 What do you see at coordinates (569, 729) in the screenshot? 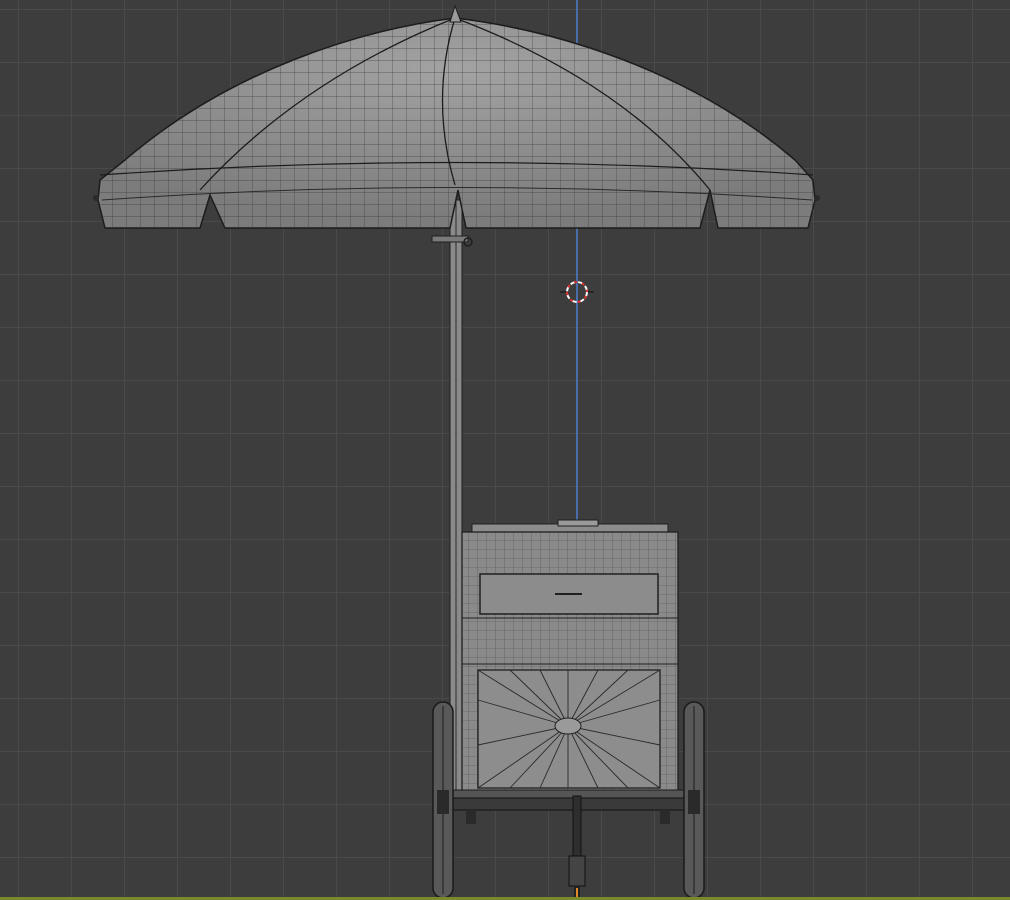
I see `cart-door` at bounding box center [569, 729].